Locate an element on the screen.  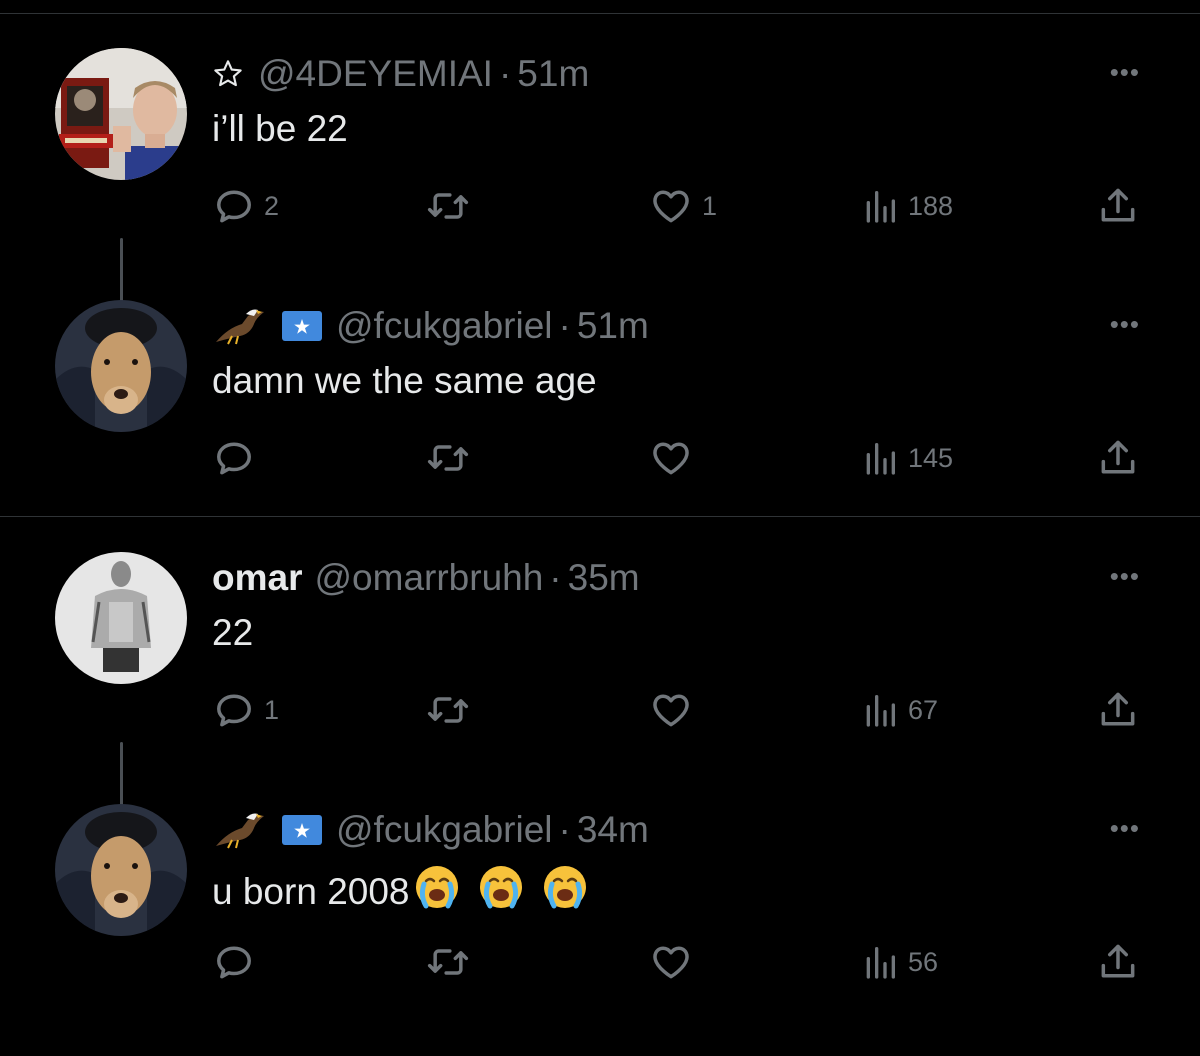
views-button: 145 is located at coordinates (906, 458).